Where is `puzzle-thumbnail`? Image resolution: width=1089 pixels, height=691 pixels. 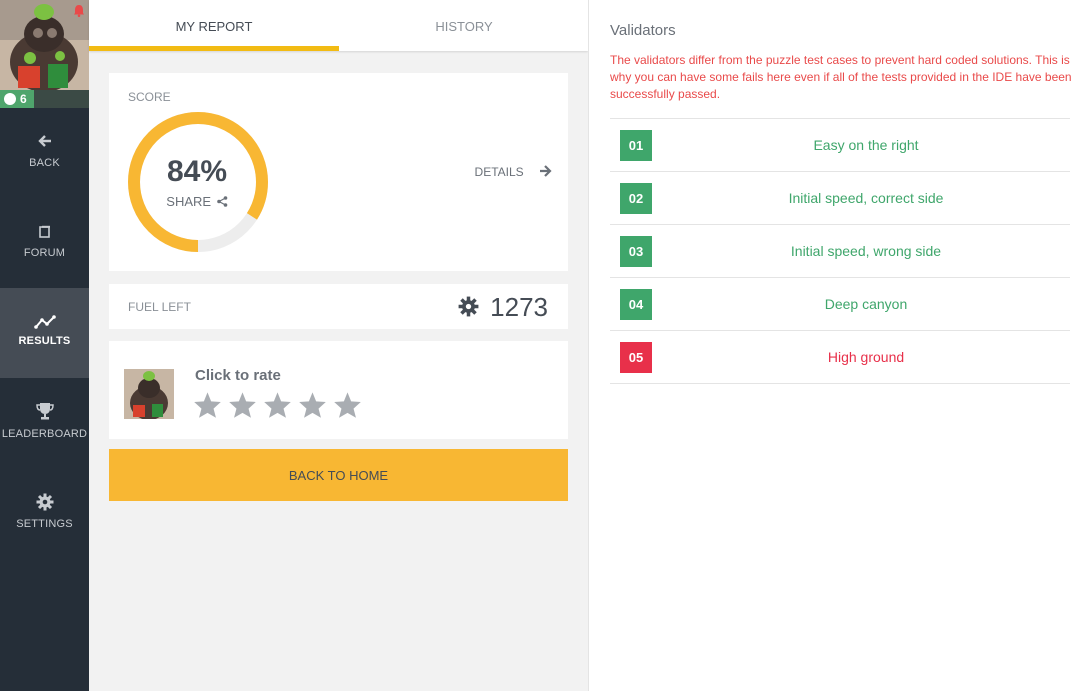 puzzle-thumbnail is located at coordinates (149, 394).